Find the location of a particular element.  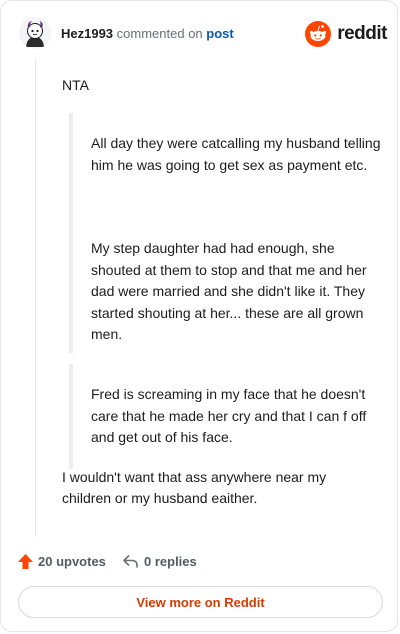

comment-header: Hez1993 commented on post reddit is located at coordinates (201, 34).